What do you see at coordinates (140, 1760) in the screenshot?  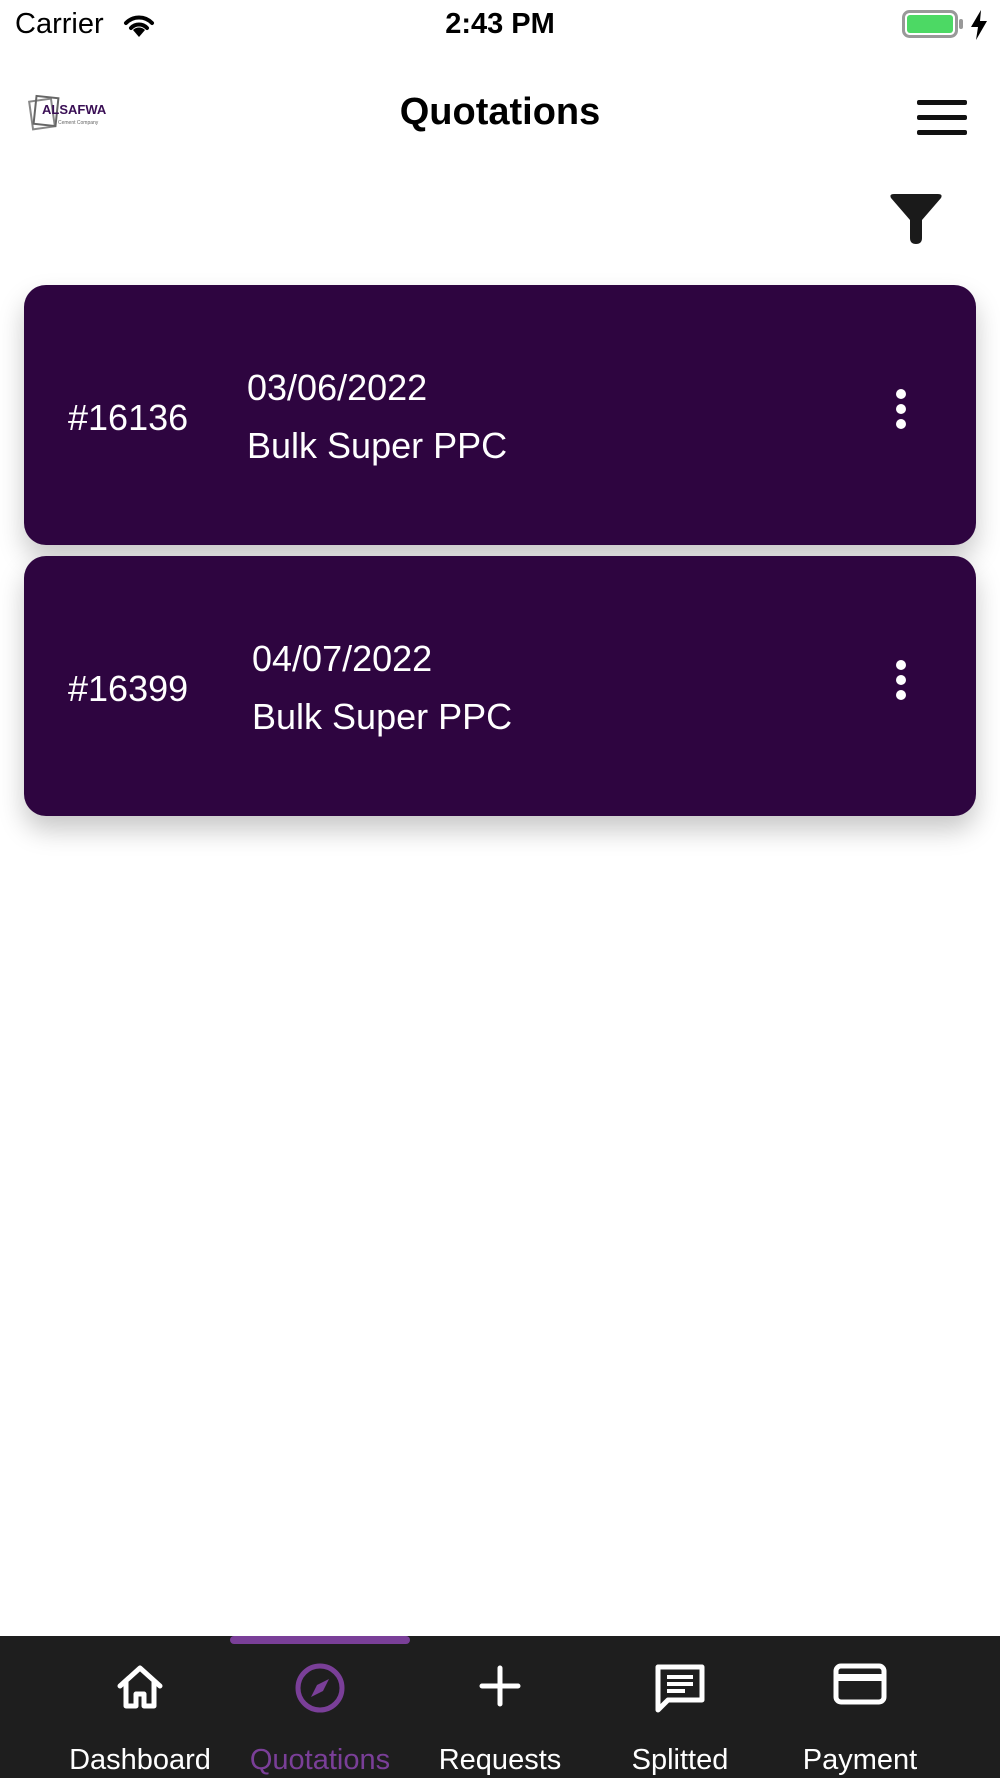 I see `nav-label: Dashboard` at bounding box center [140, 1760].